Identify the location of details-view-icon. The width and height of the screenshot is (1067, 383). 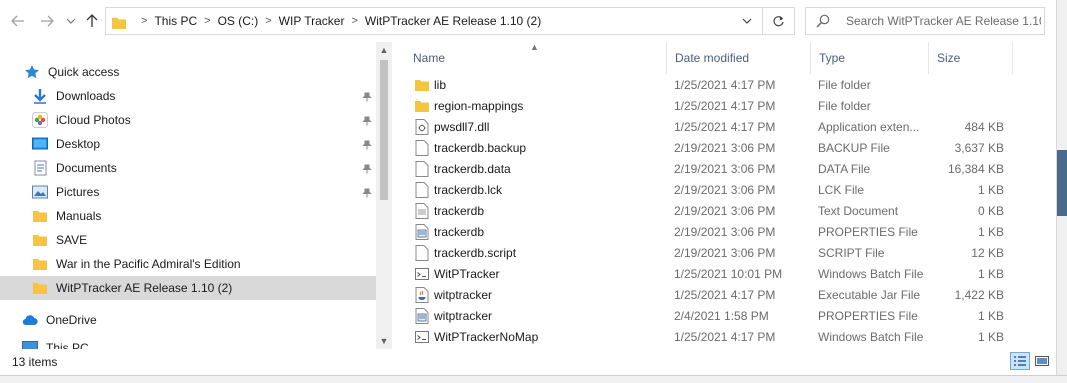
(1020, 361).